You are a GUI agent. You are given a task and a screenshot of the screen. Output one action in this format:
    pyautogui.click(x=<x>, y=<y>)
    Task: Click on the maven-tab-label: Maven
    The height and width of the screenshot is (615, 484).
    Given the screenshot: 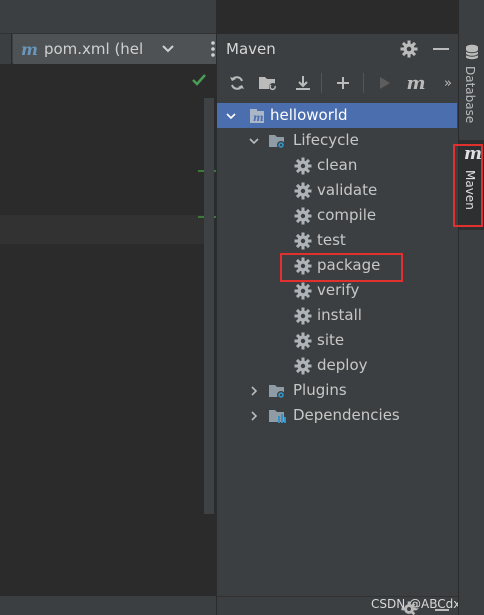 What is the action you would take?
    pyautogui.click(x=470, y=190)
    